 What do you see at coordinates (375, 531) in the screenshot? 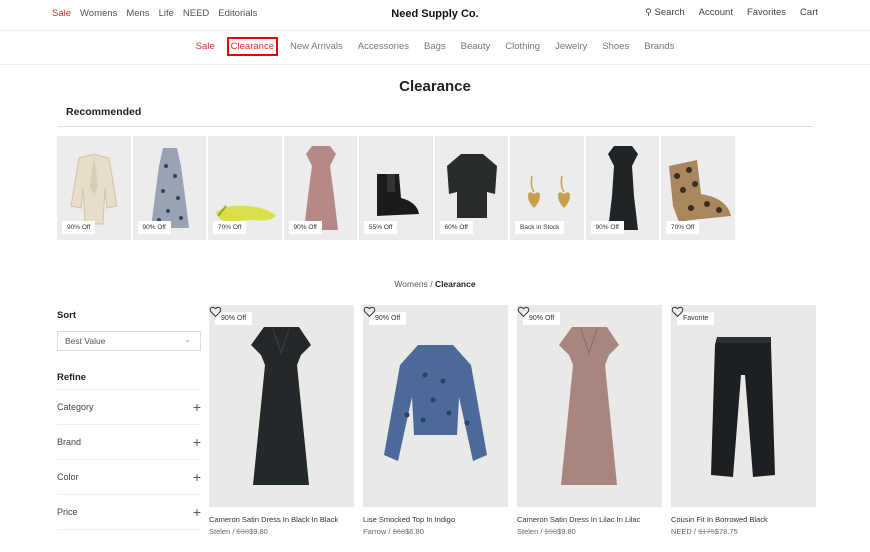
I see `product-brand: Farrow` at bounding box center [375, 531].